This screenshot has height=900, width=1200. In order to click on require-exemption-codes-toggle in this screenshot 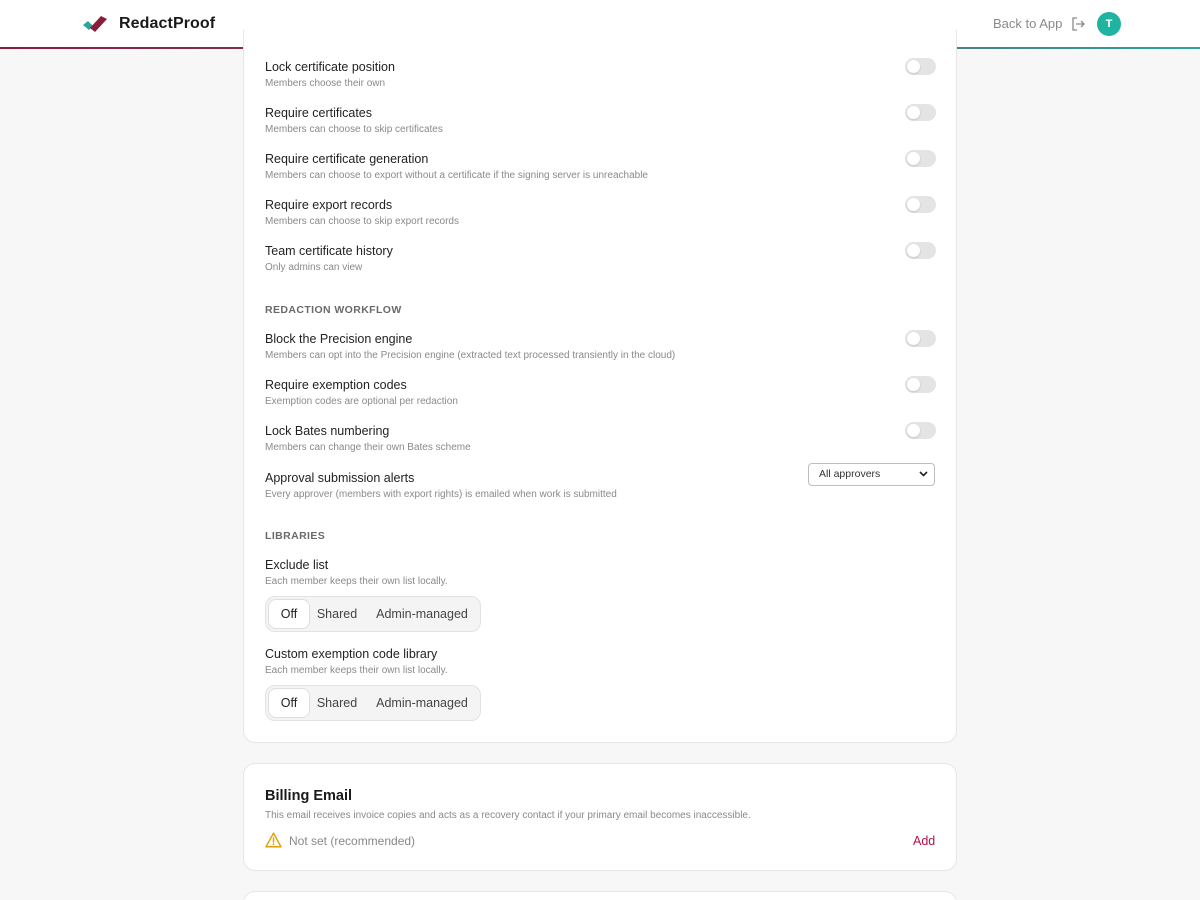, I will do `click(920, 384)`.